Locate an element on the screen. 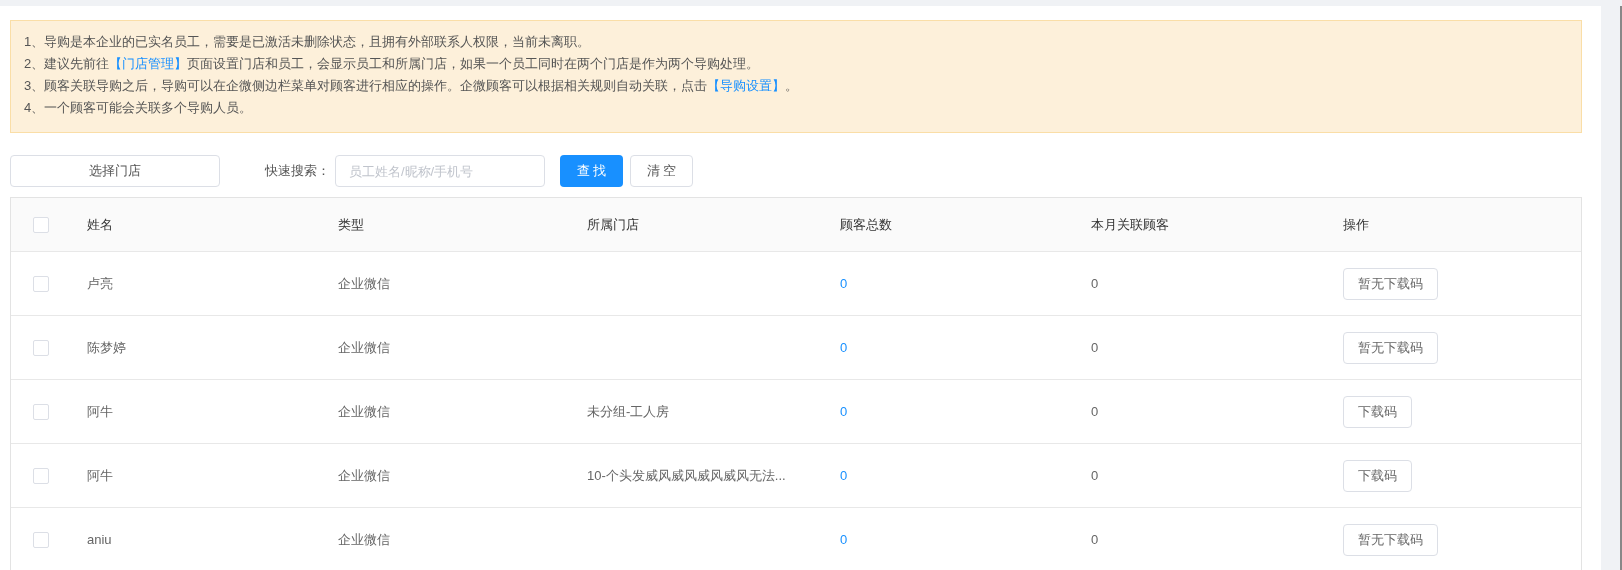  column-header: 顾客总数 is located at coordinates (866, 224).